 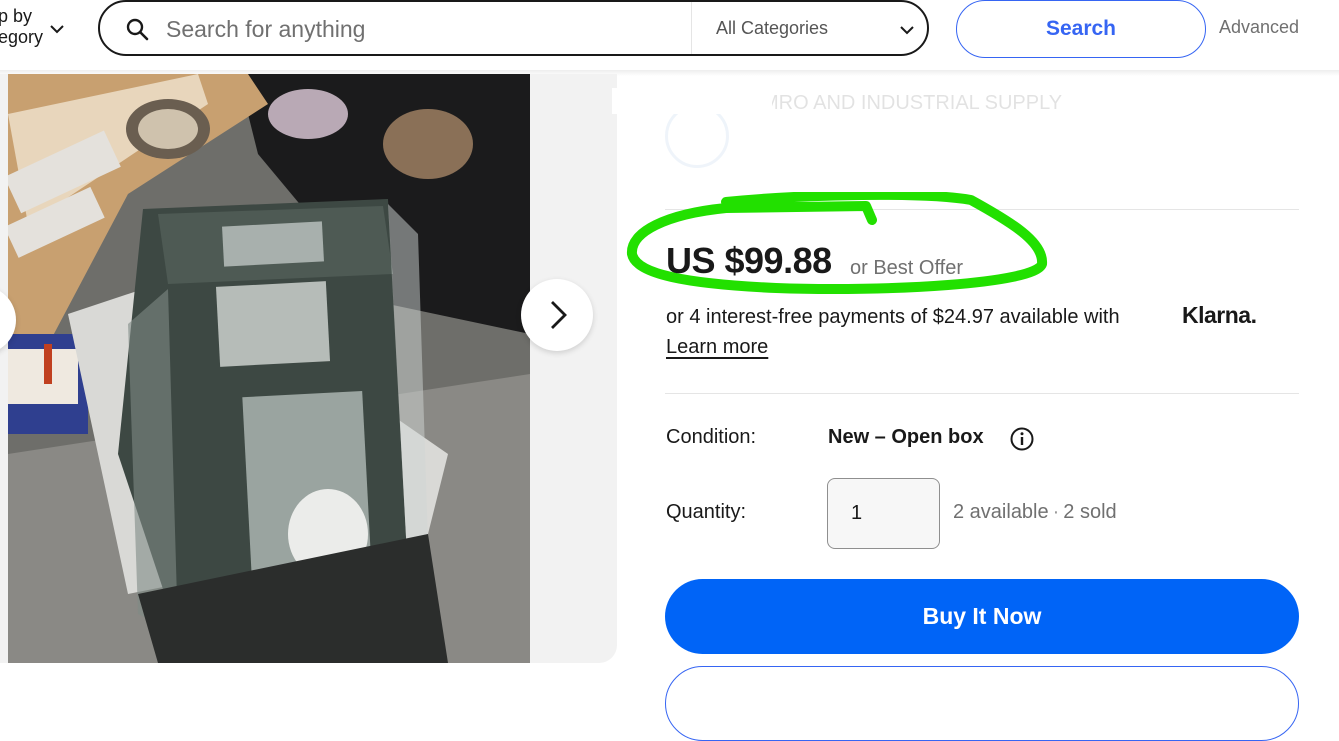 What do you see at coordinates (1022, 441) in the screenshot?
I see `info-icon` at bounding box center [1022, 441].